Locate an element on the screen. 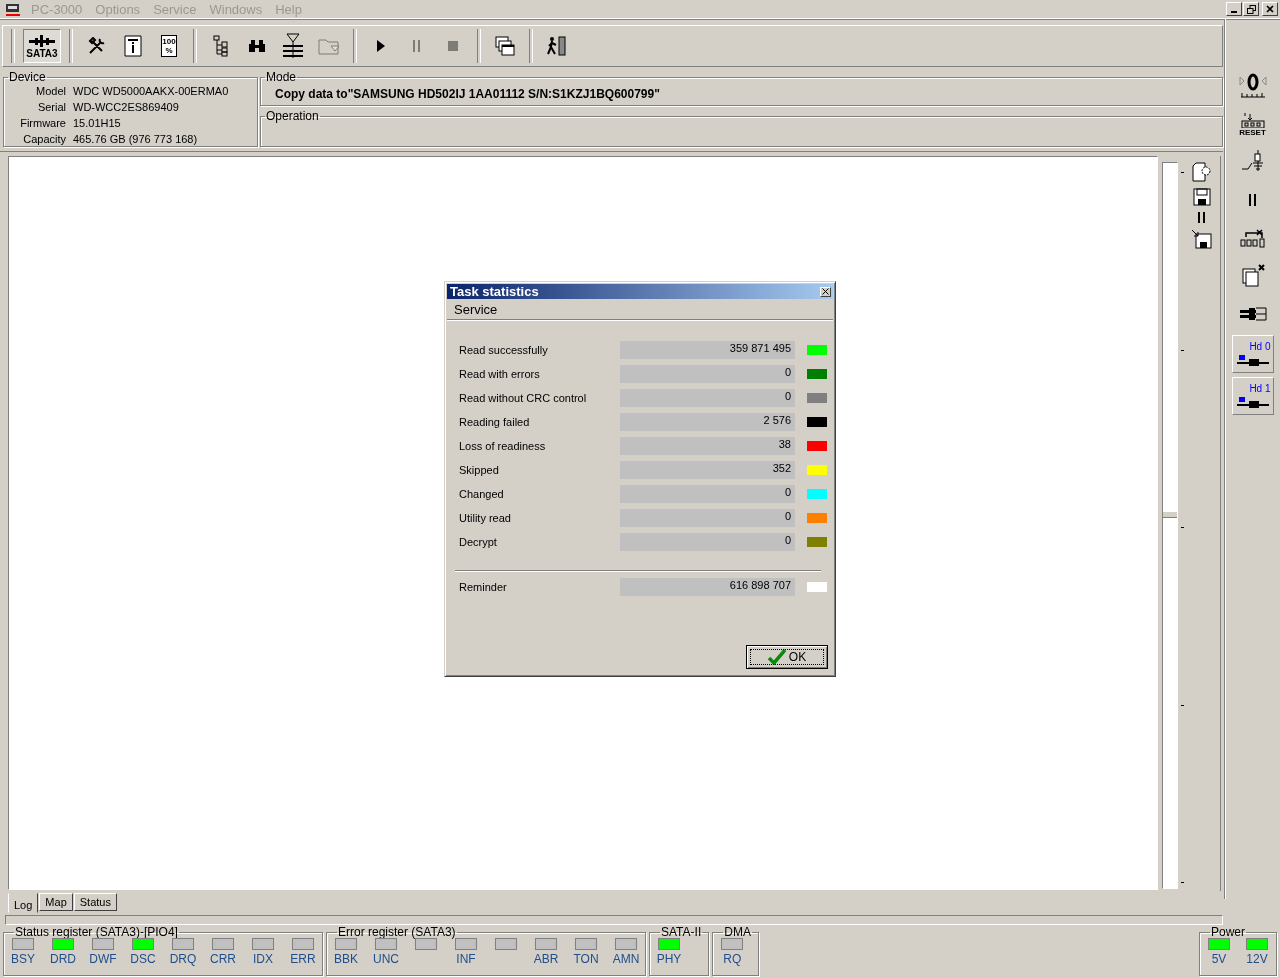 The image size is (1280, 978). tab: Map is located at coordinates (56, 902).